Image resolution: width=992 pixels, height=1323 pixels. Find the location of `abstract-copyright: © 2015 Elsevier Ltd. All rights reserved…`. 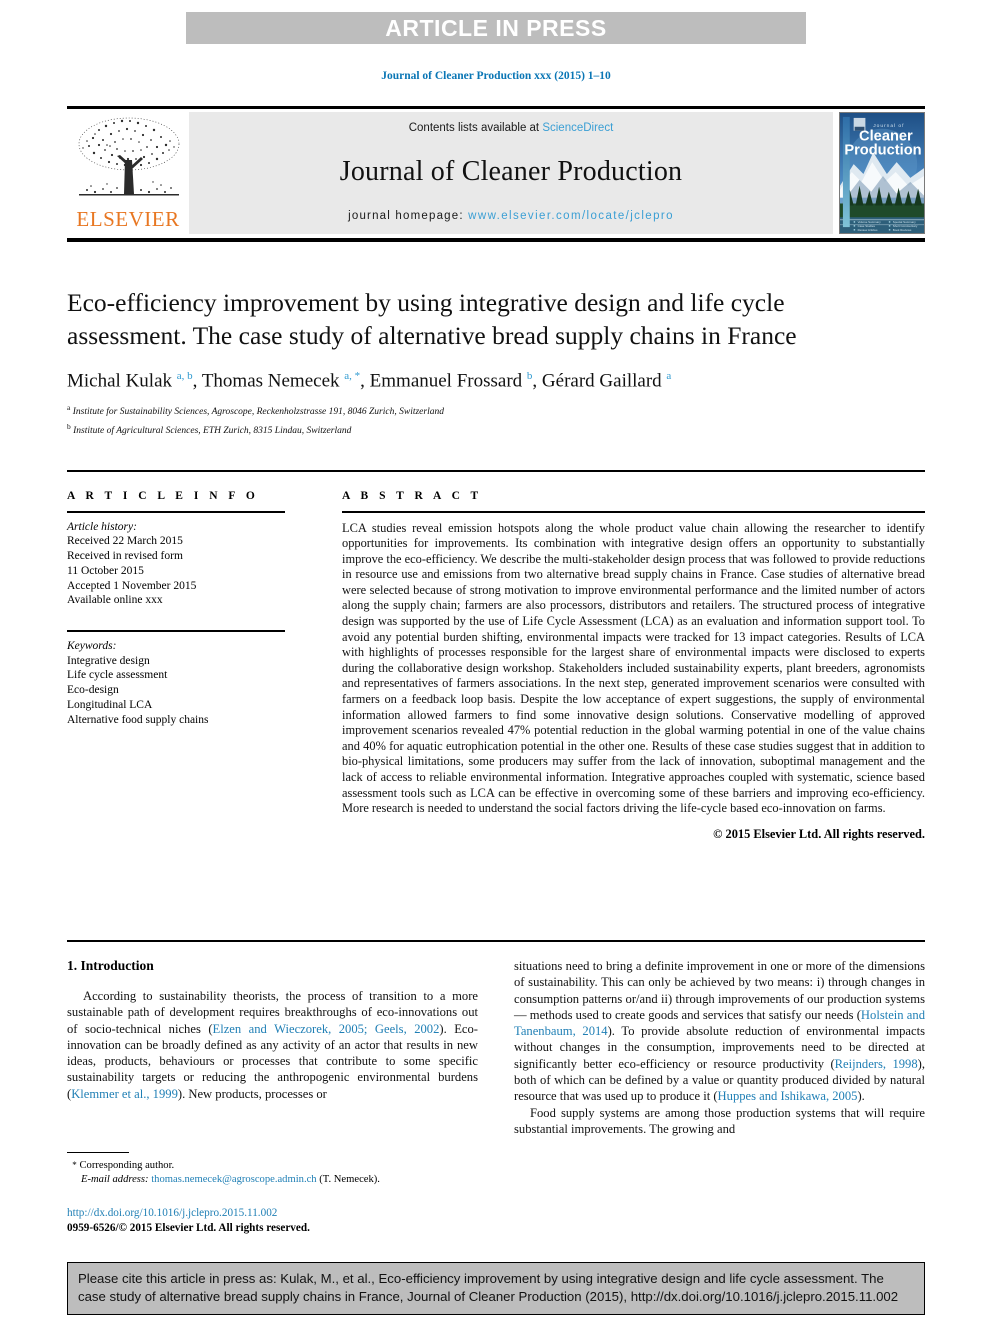

abstract-copyright: © 2015 Elsevier Ltd. All rights reserved… is located at coordinates (819, 833).